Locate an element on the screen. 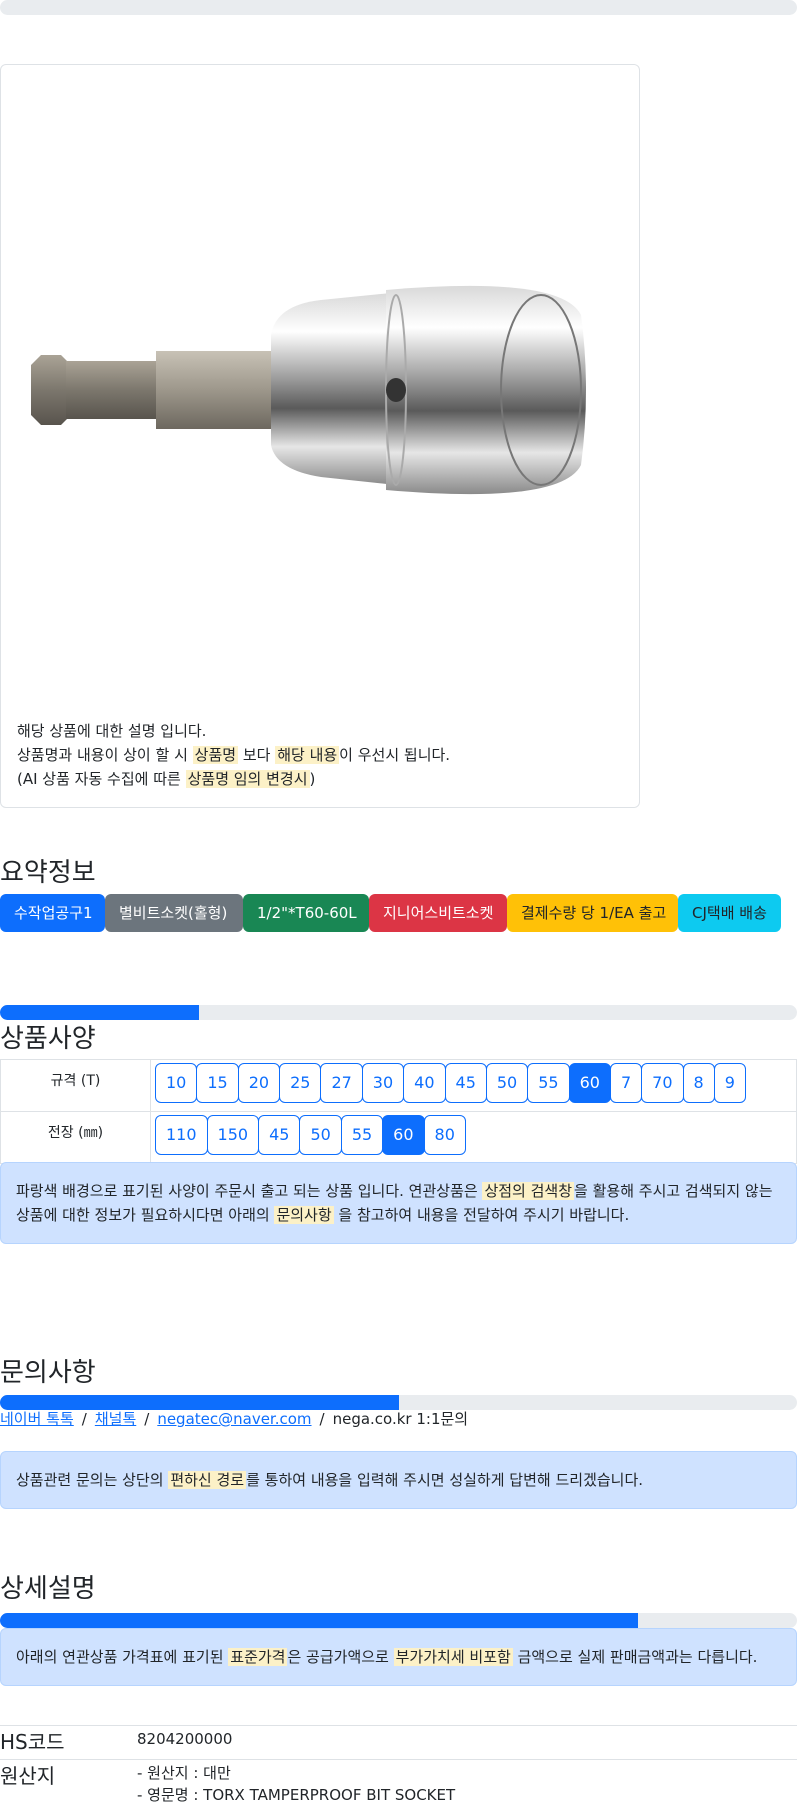 The width and height of the screenshot is (797, 1808). channel-talk-link: 채널톡 is located at coordinates (115, 1419).